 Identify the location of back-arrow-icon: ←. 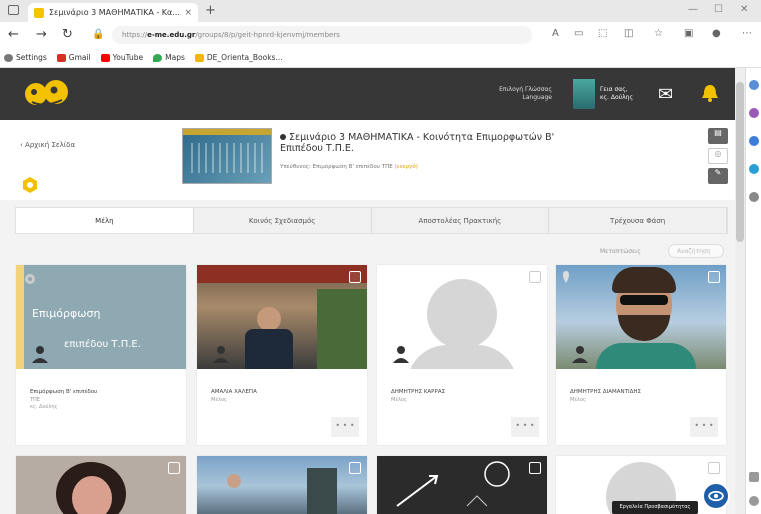
(13, 34).